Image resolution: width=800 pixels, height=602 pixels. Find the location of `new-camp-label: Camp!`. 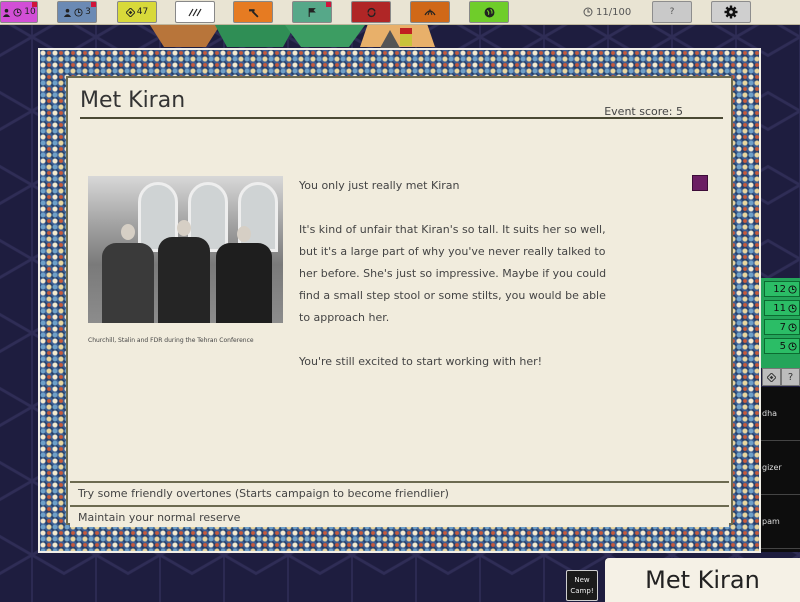

new-camp-label: Camp! is located at coordinates (582, 591).